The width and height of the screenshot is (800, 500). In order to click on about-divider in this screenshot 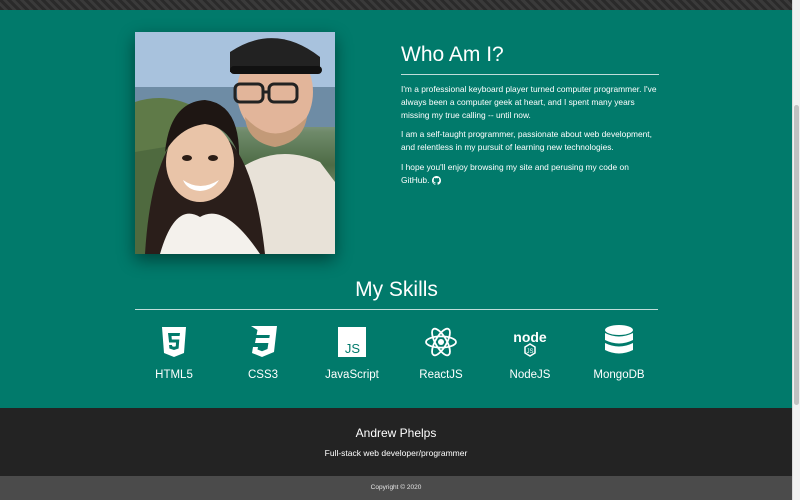, I will do `click(530, 74)`.